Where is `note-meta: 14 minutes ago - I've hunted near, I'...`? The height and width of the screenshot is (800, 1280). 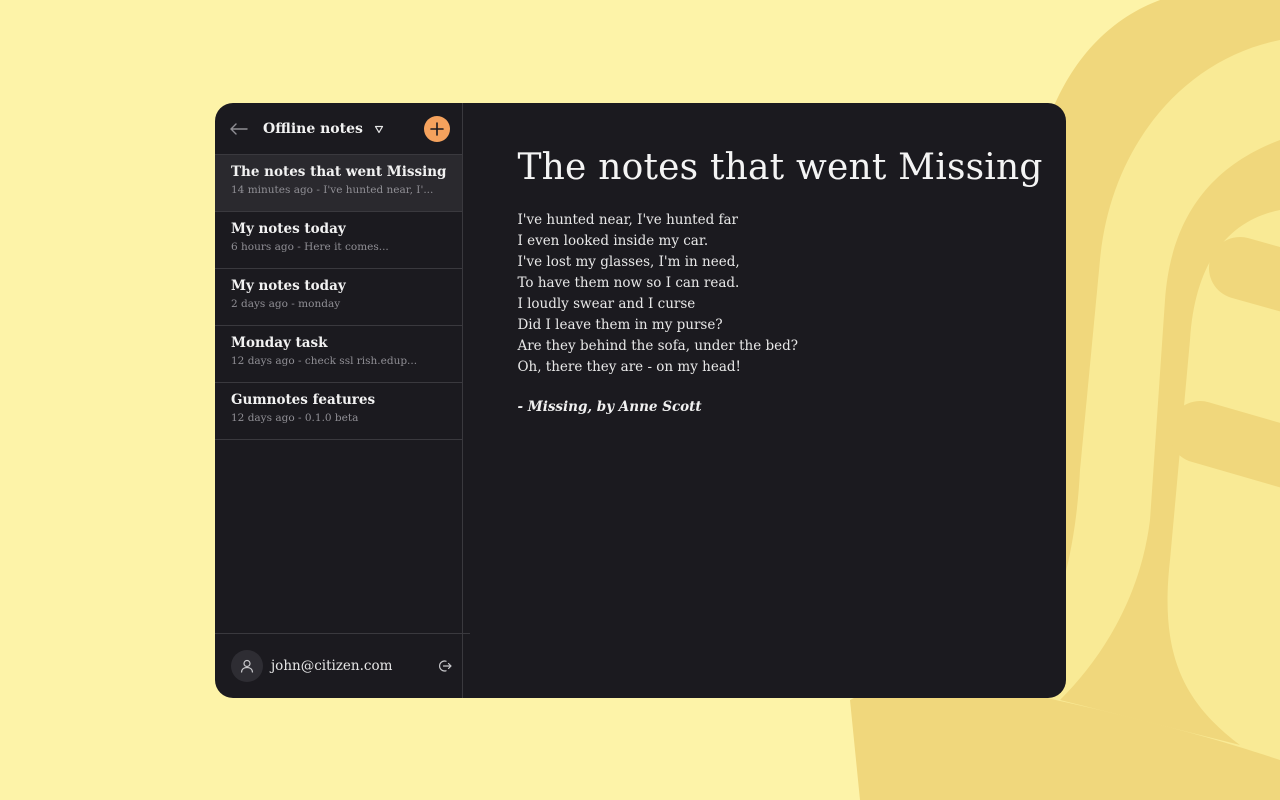 note-meta: 14 minutes ago - I've hunted near, I'... is located at coordinates (332, 190).